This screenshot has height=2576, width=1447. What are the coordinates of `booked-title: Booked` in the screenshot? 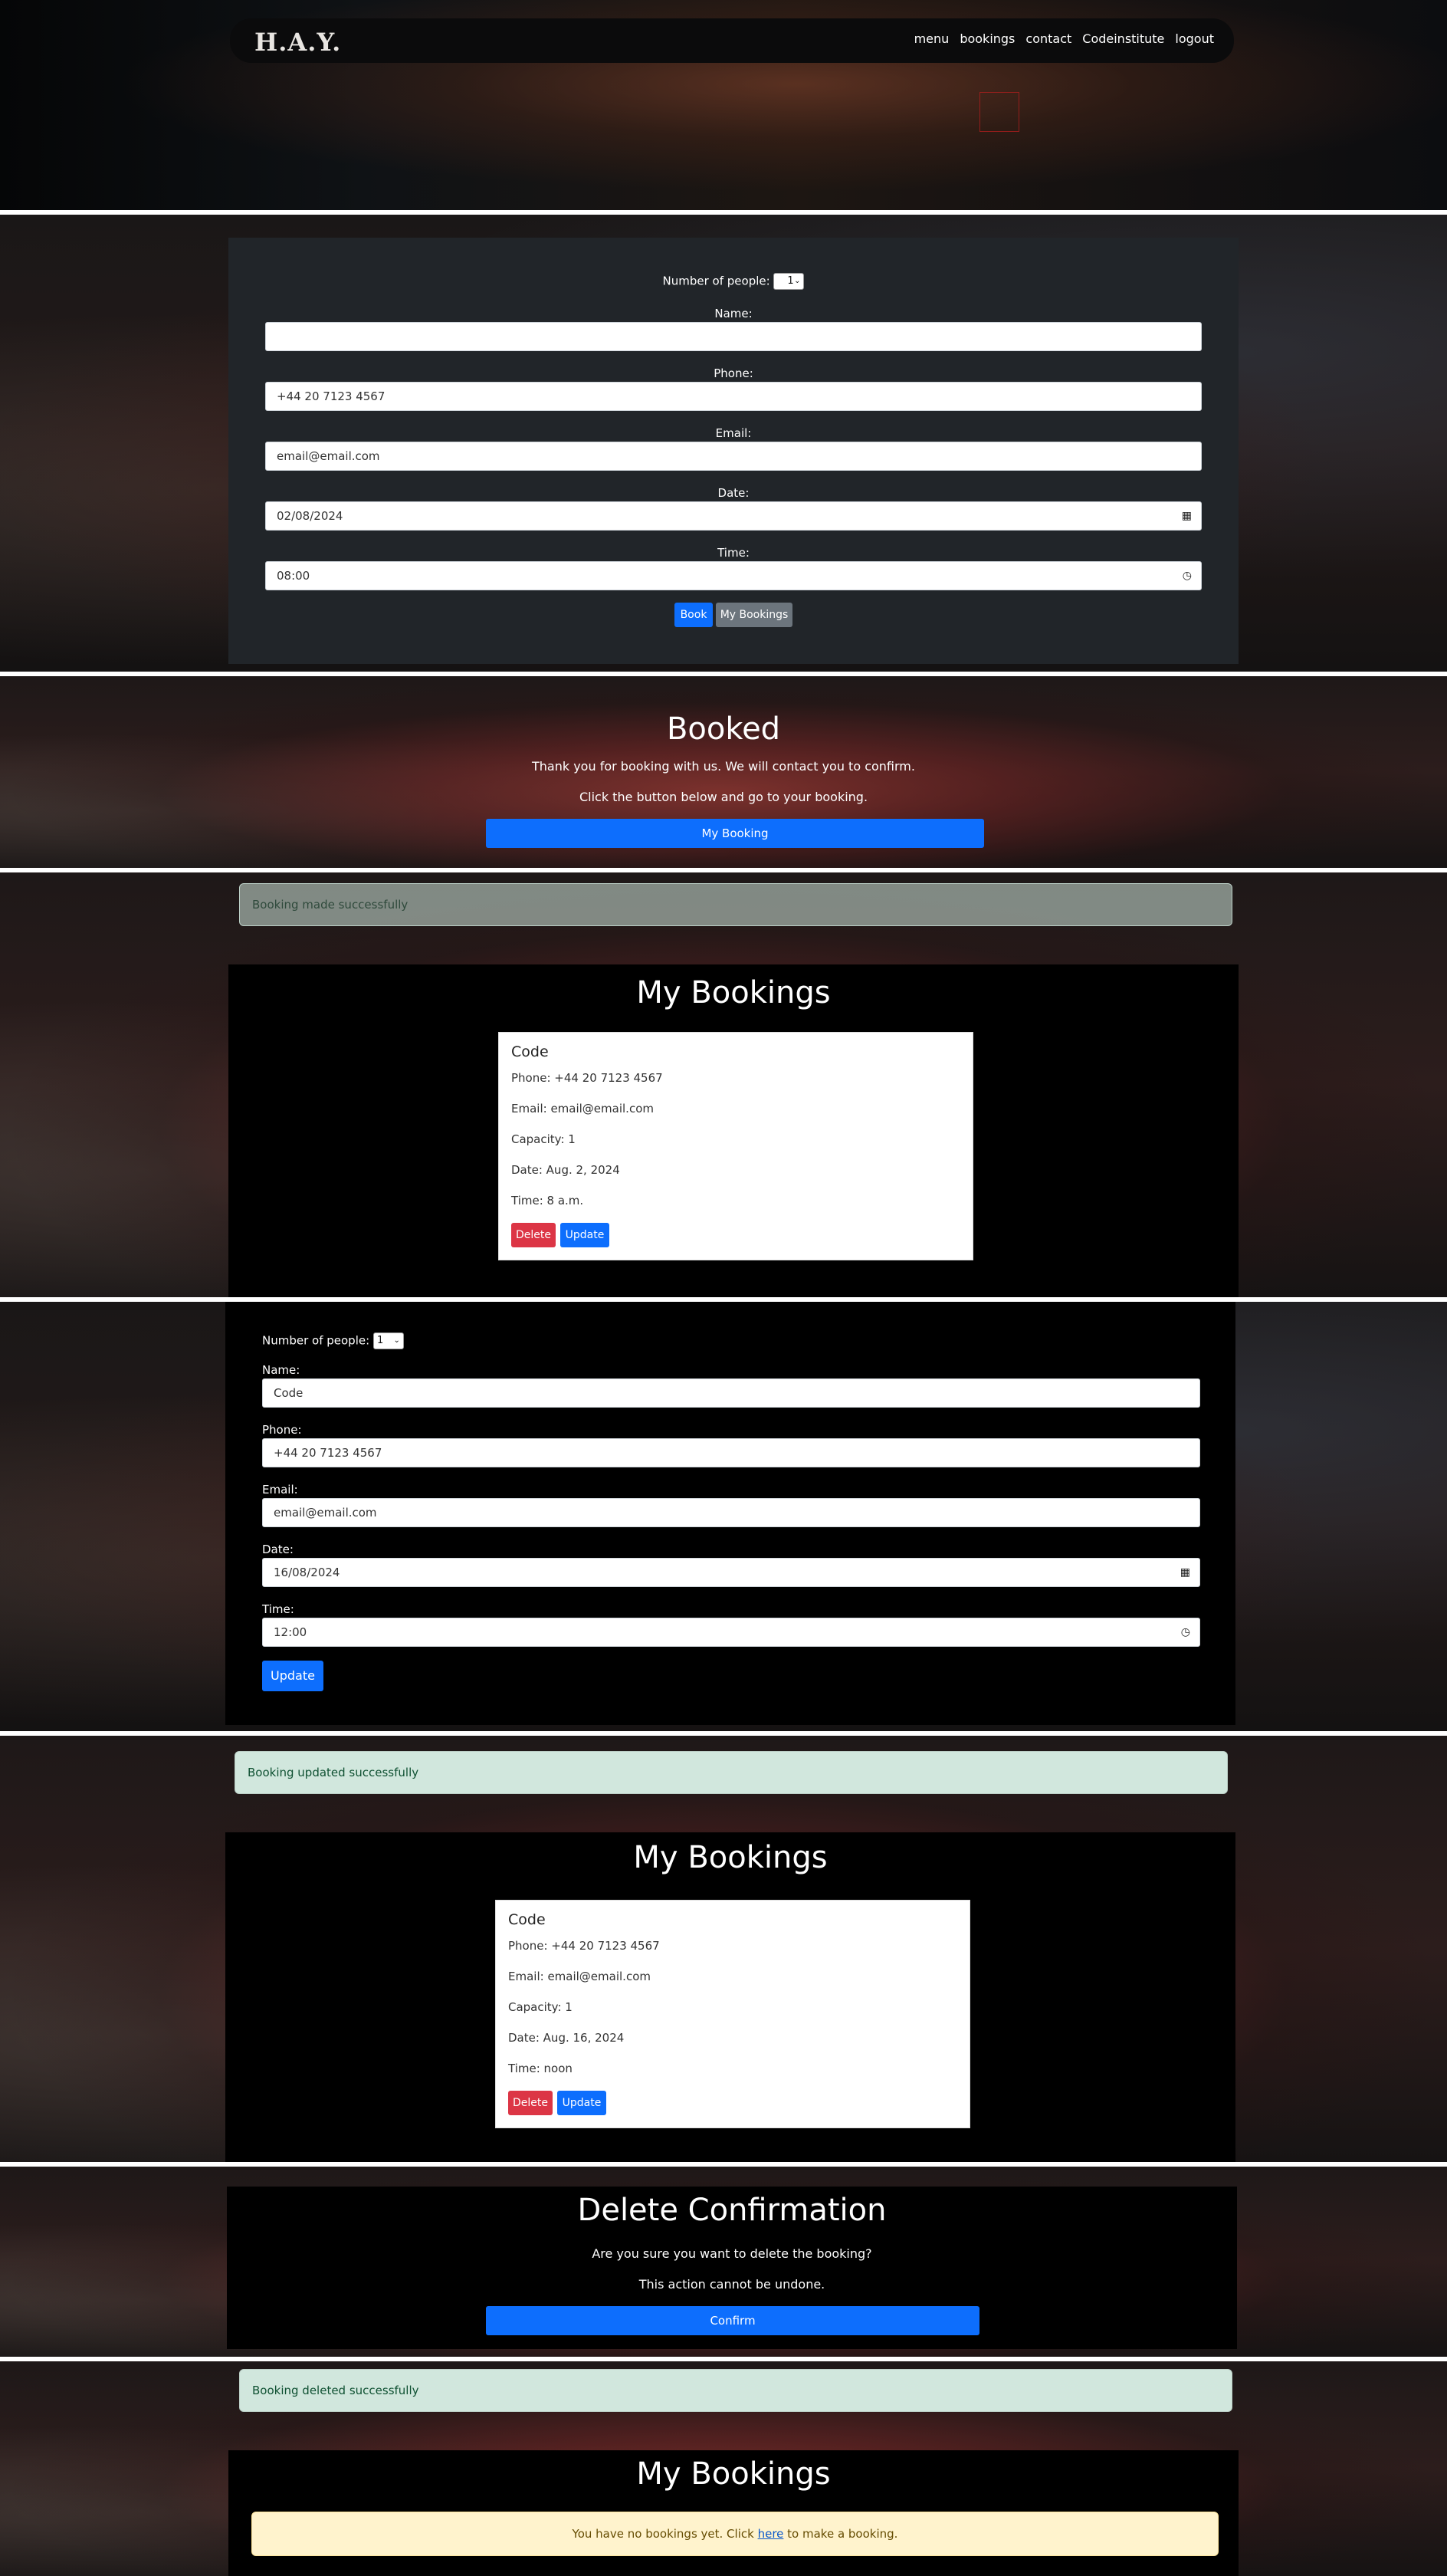 It's located at (723, 729).